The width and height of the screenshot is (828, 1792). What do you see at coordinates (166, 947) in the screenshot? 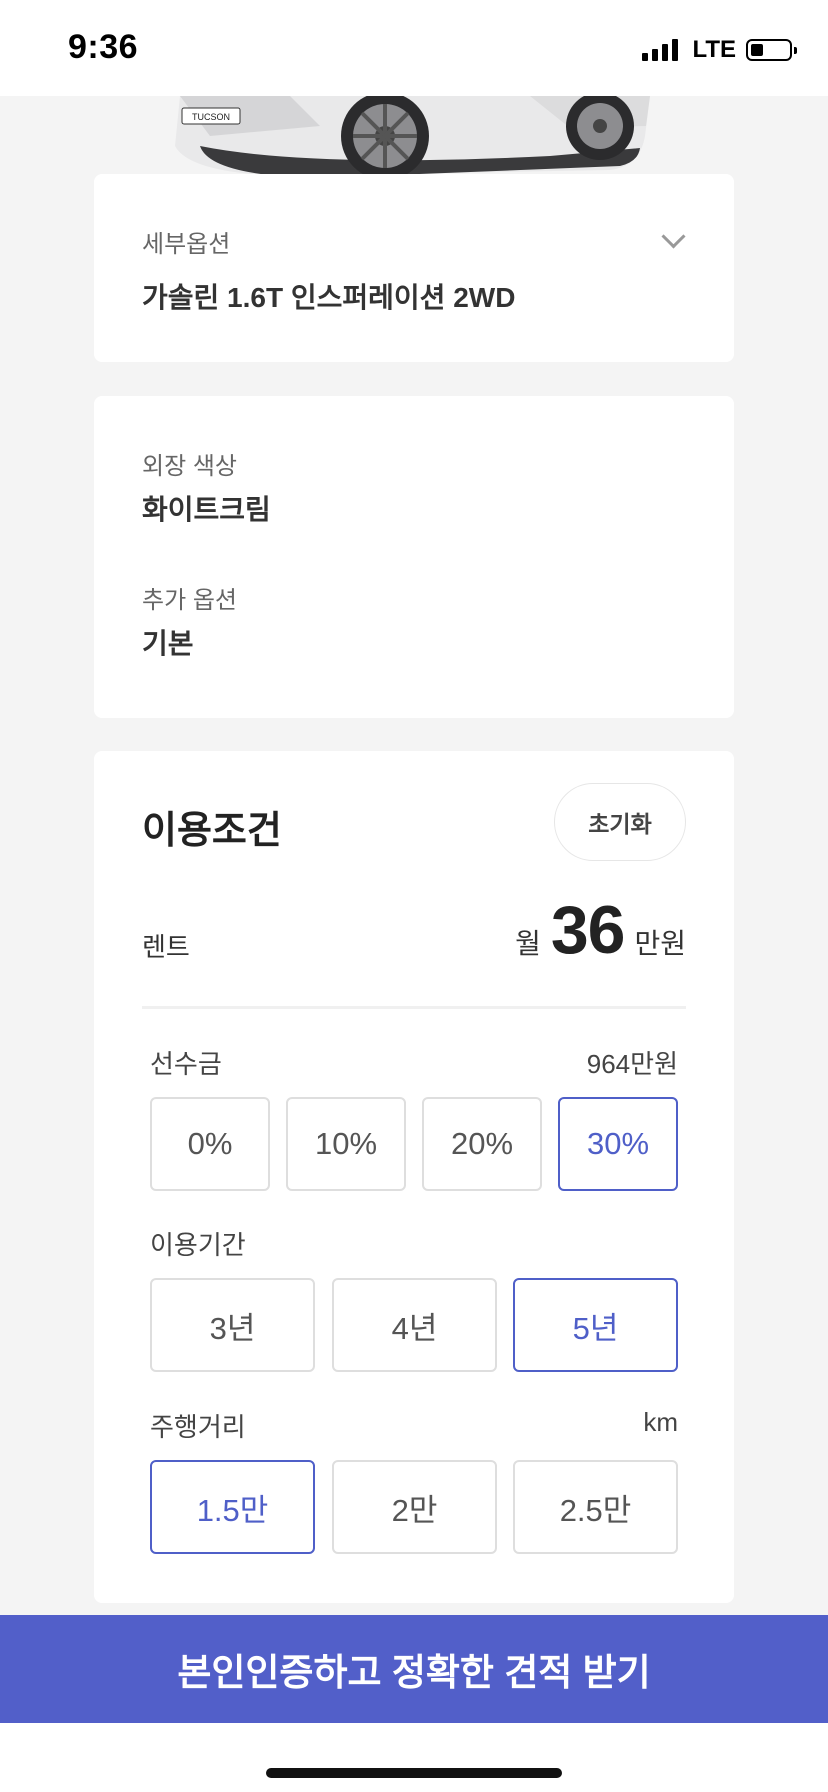
I see `rent-label: 렌트` at bounding box center [166, 947].